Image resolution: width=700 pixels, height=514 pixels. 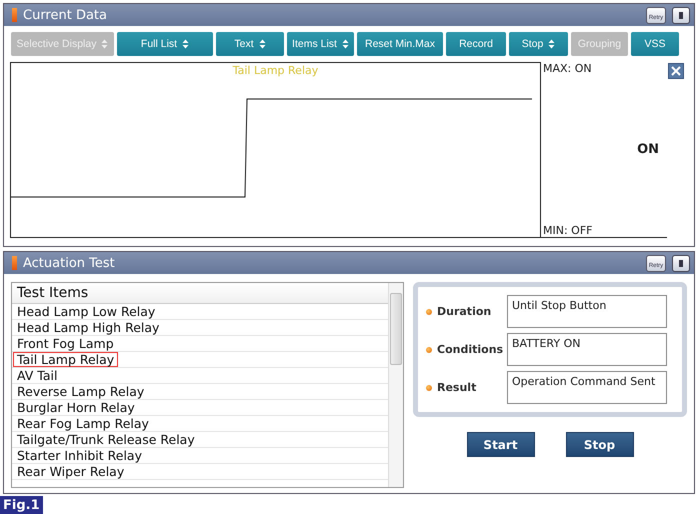 What do you see at coordinates (70, 471) in the screenshot?
I see `list-item: Rear Wiper Relay` at bounding box center [70, 471].